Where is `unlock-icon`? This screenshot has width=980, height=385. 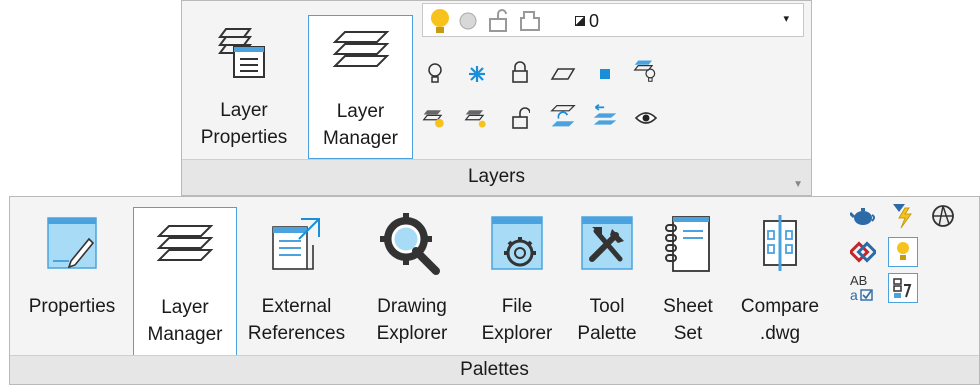 unlock-icon is located at coordinates (520, 118).